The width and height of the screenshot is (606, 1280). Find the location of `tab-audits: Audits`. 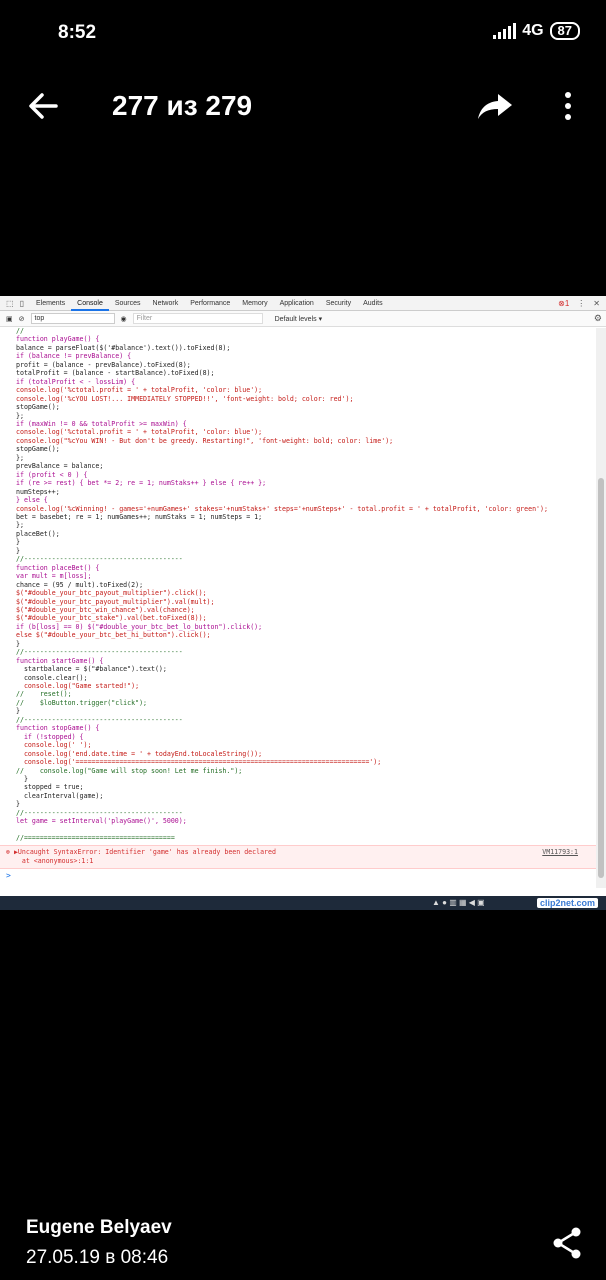

tab-audits: Audits is located at coordinates (372, 303).